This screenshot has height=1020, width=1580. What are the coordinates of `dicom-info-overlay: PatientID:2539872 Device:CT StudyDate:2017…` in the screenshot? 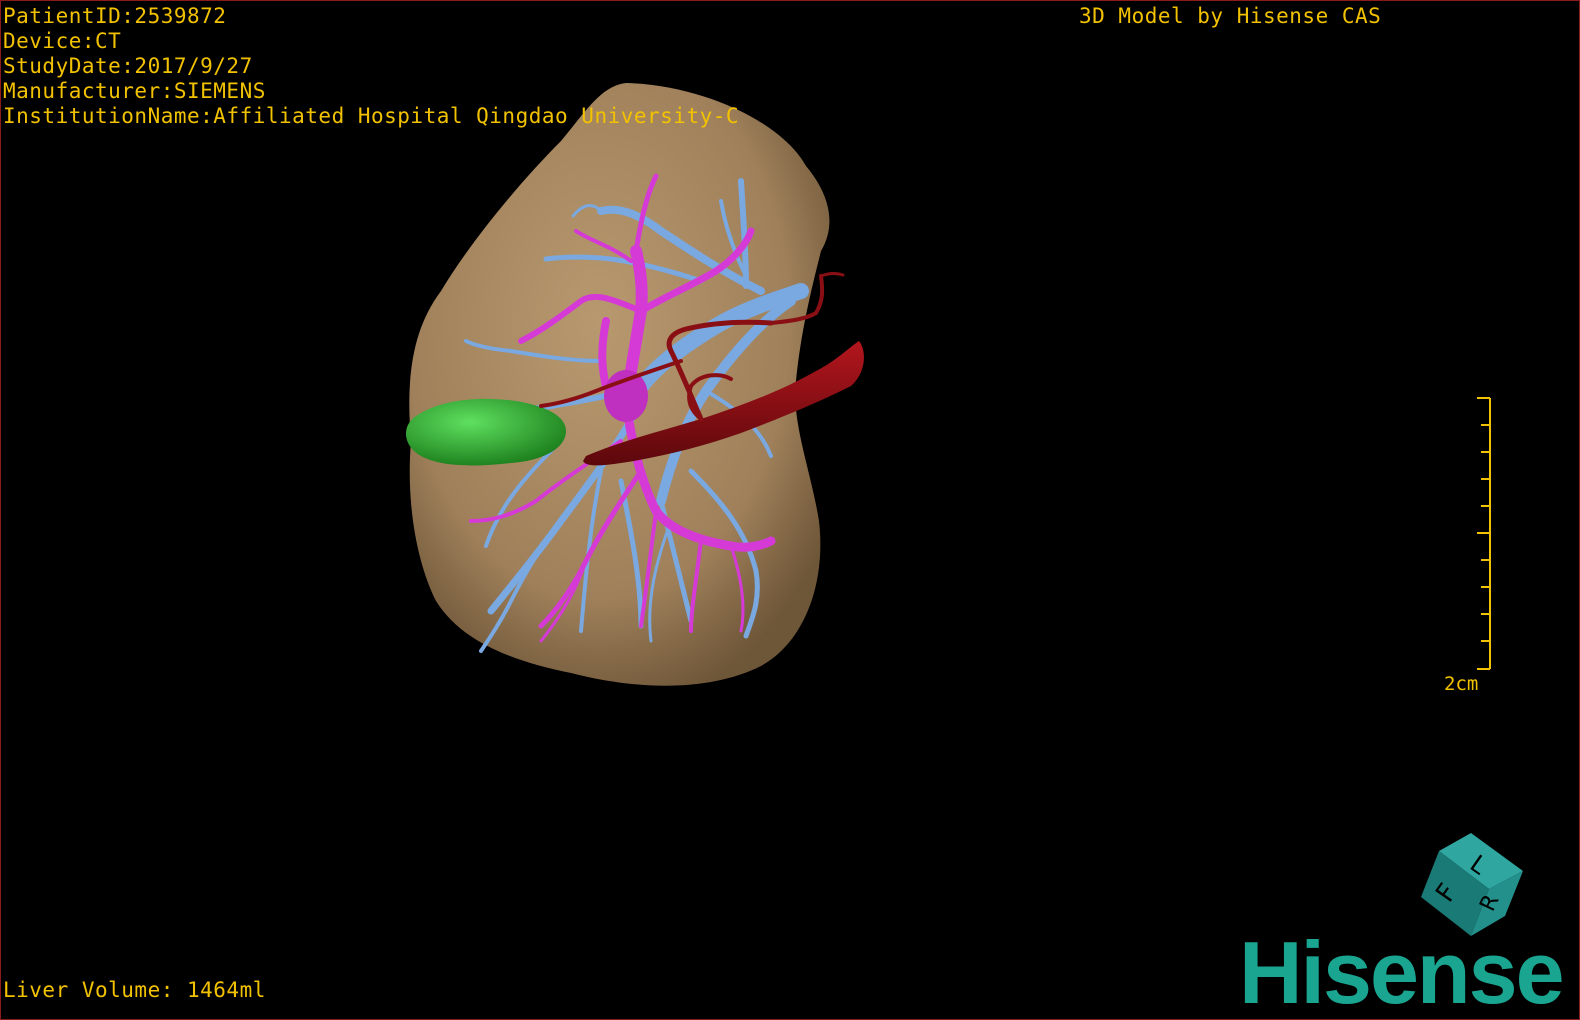 It's located at (371, 66).